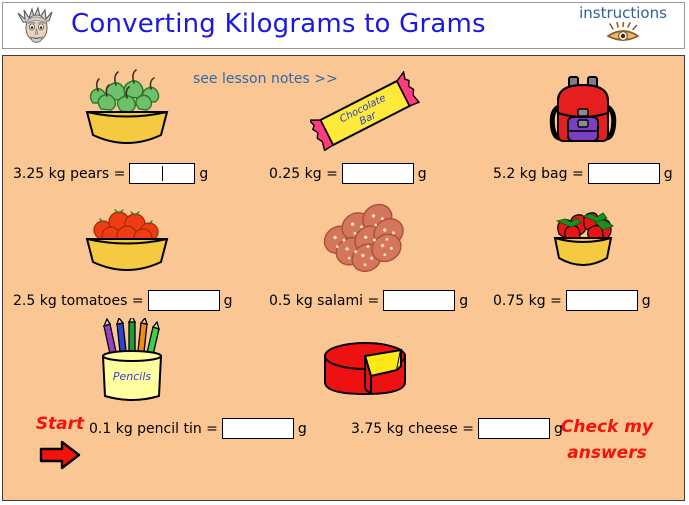 Image resolution: width=689 pixels, height=505 pixels. I want to click on exercise-item-strawberries: 0.75 kg = g, so click(582, 253).